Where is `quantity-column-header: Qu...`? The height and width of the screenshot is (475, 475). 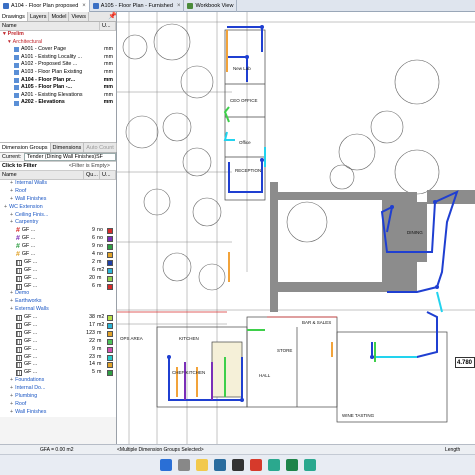
quantity-column-header: Qu... is located at coordinates (92, 175).